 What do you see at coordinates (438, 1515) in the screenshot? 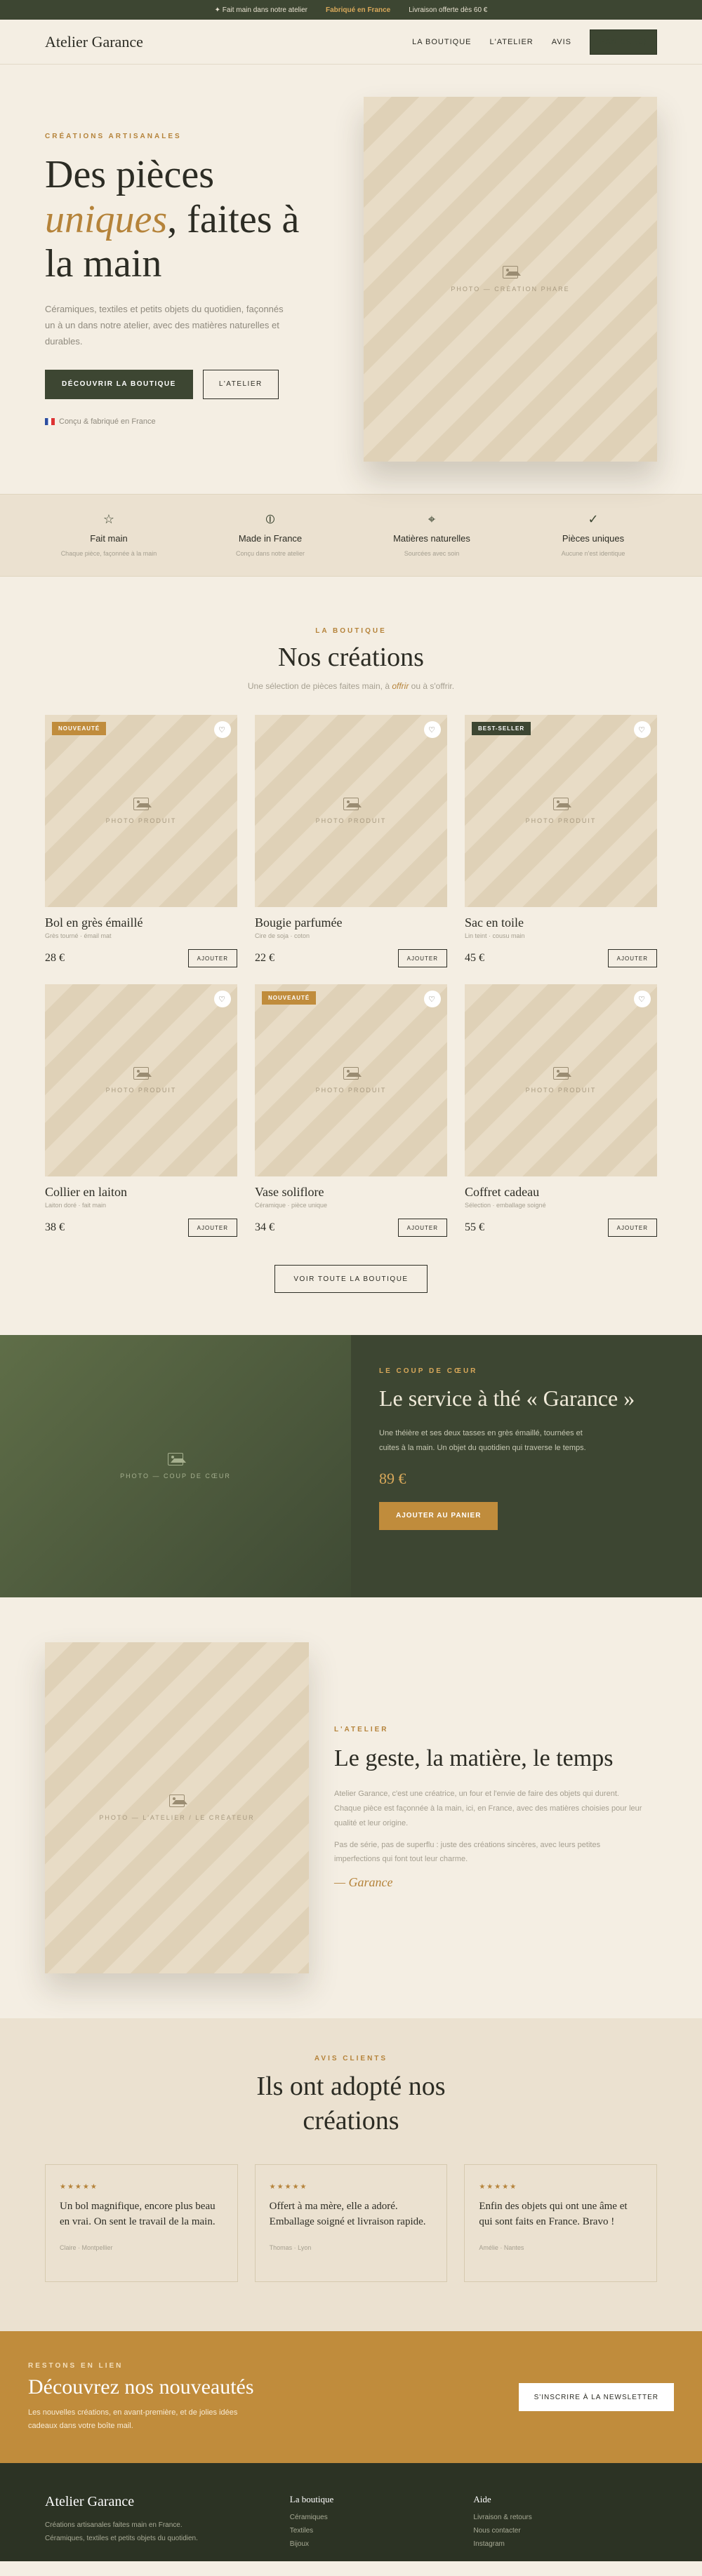
I see `add-to-cart-button: AJOUTER AU PANIER` at bounding box center [438, 1515].